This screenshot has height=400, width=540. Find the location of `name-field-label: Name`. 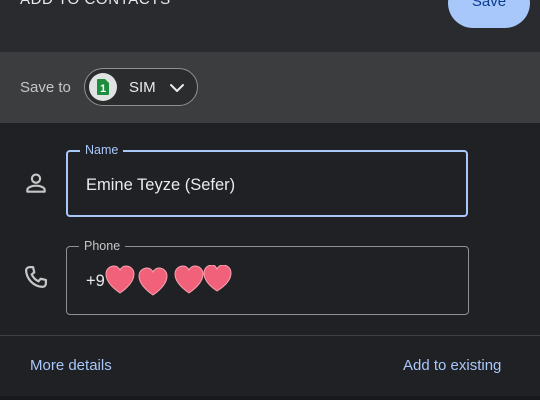

name-field-label: Name is located at coordinates (102, 150).